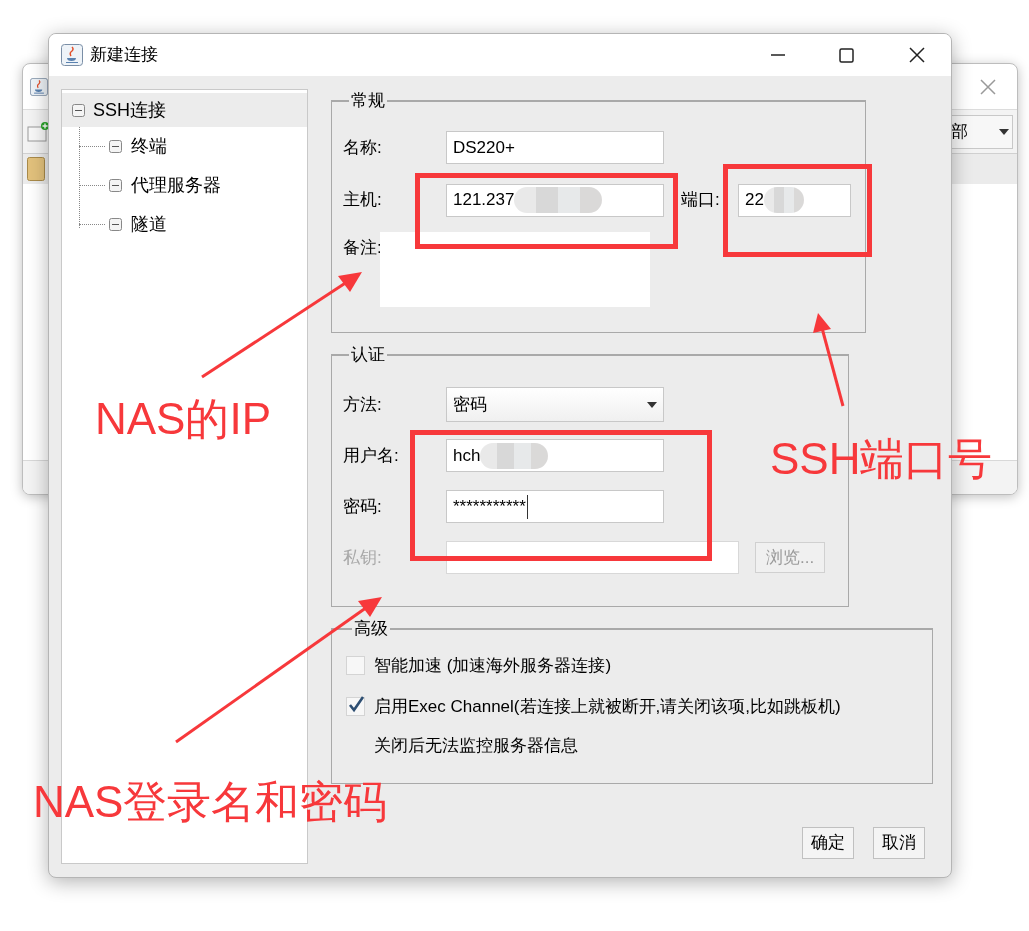 This screenshot has height=931, width=1029. What do you see at coordinates (899, 843) in the screenshot?
I see `dialog-button: 取消` at bounding box center [899, 843].